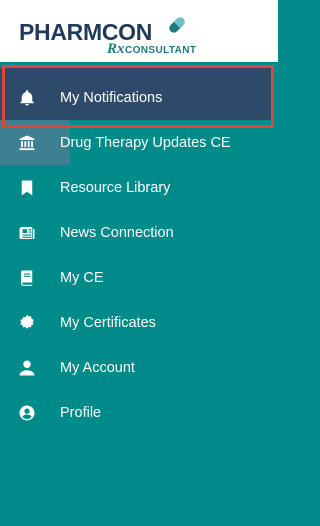 The width and height of the screenshot is (320, 526). Describe the element at coordinates (177, 25) in the screenshot. I see `capsule-icon` at that location.